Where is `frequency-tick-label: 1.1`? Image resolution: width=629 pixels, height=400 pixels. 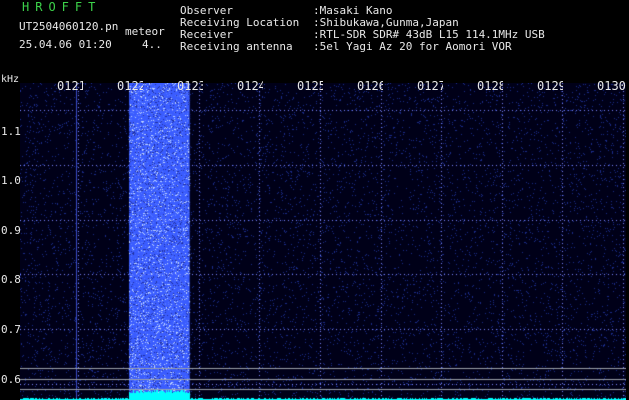 frequency-tick-label: 1.1 is located at coordinates (11, 131).